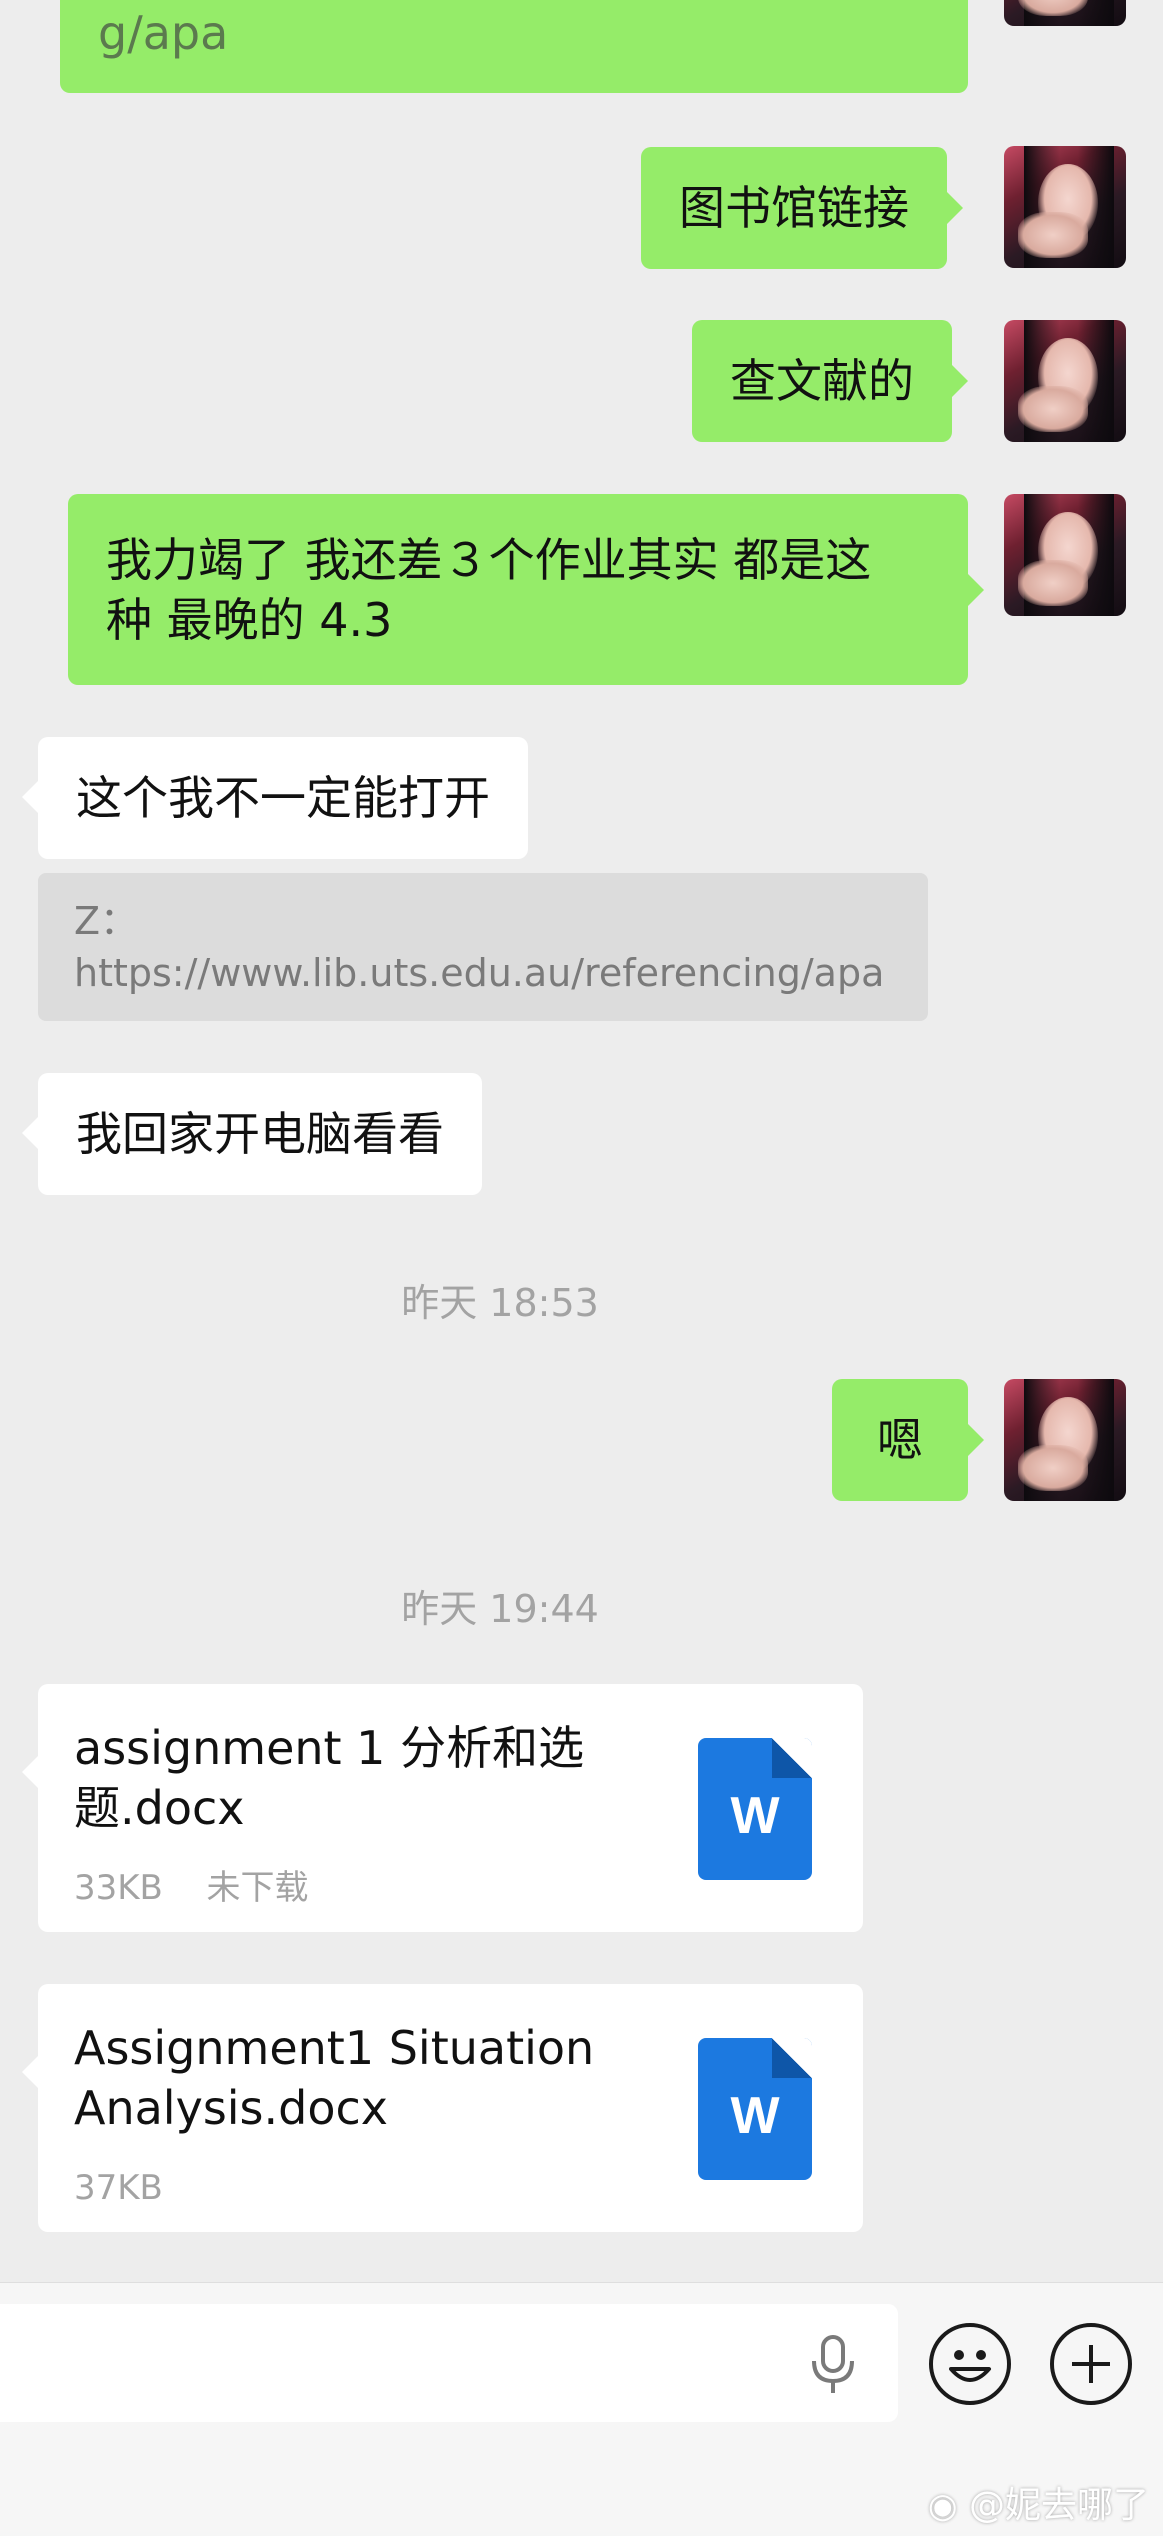 This screenshot has height=2536, width=1163. I want to click on file-size: 33KB, so click(118, 1888).